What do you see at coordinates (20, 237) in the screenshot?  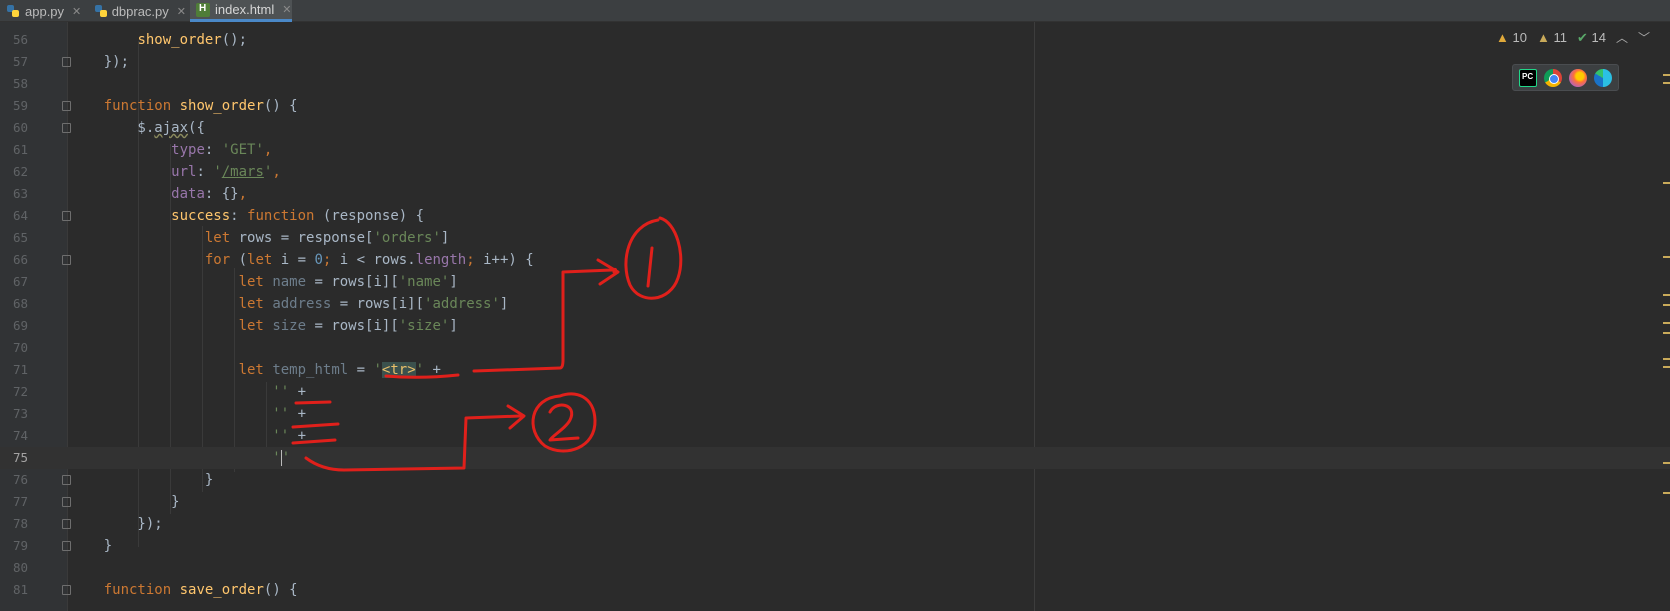 I see `line-number: 65` at bounding box center [20, 237].